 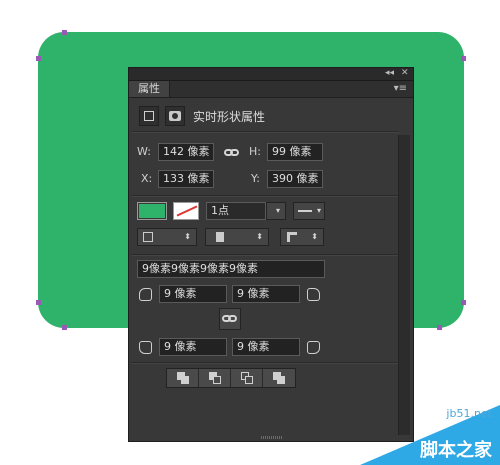 What do you see at coordinates (147, 178) in the screenshot?
I see `x-label: X:` at bounding box center [147, 178].